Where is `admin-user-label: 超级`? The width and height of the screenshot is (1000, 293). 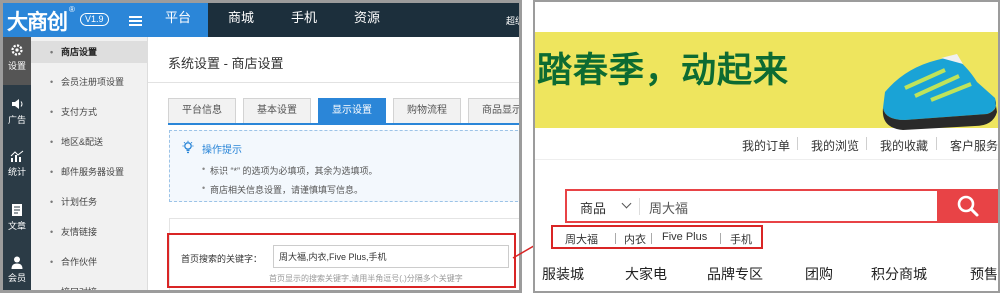 admin-user-label: 超级 is located at coordinates (512, 20).